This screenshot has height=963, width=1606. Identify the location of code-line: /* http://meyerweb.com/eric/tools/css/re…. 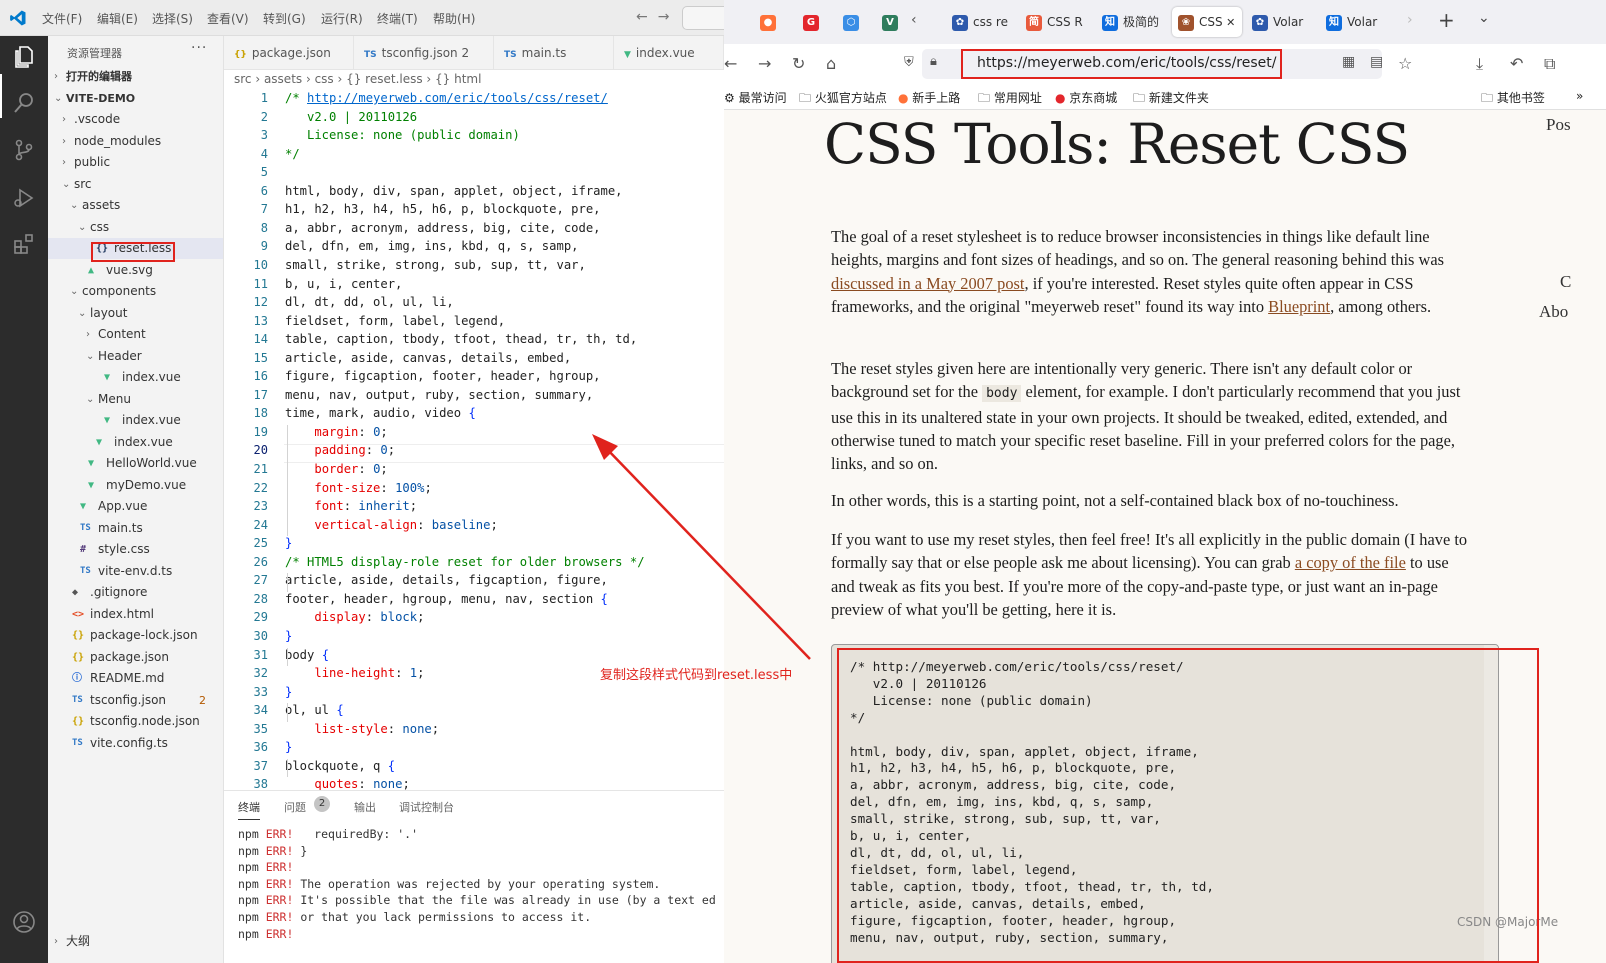
(446, 98).